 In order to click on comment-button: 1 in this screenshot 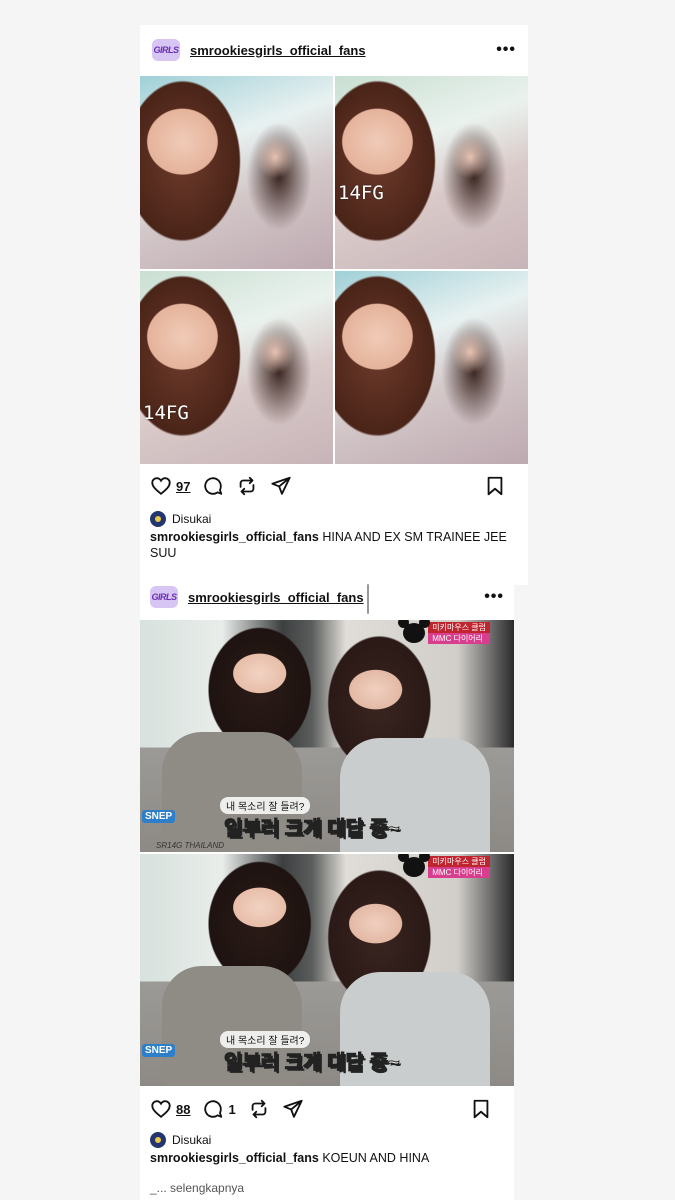, I will do `click(219, 1109)`.